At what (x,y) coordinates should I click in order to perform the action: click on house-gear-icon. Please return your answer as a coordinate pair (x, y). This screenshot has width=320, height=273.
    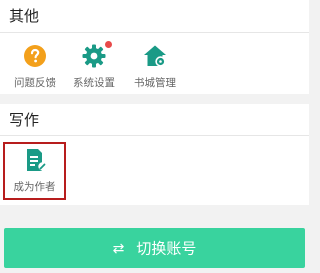
    Looking at the image, I should click on (155, 56).